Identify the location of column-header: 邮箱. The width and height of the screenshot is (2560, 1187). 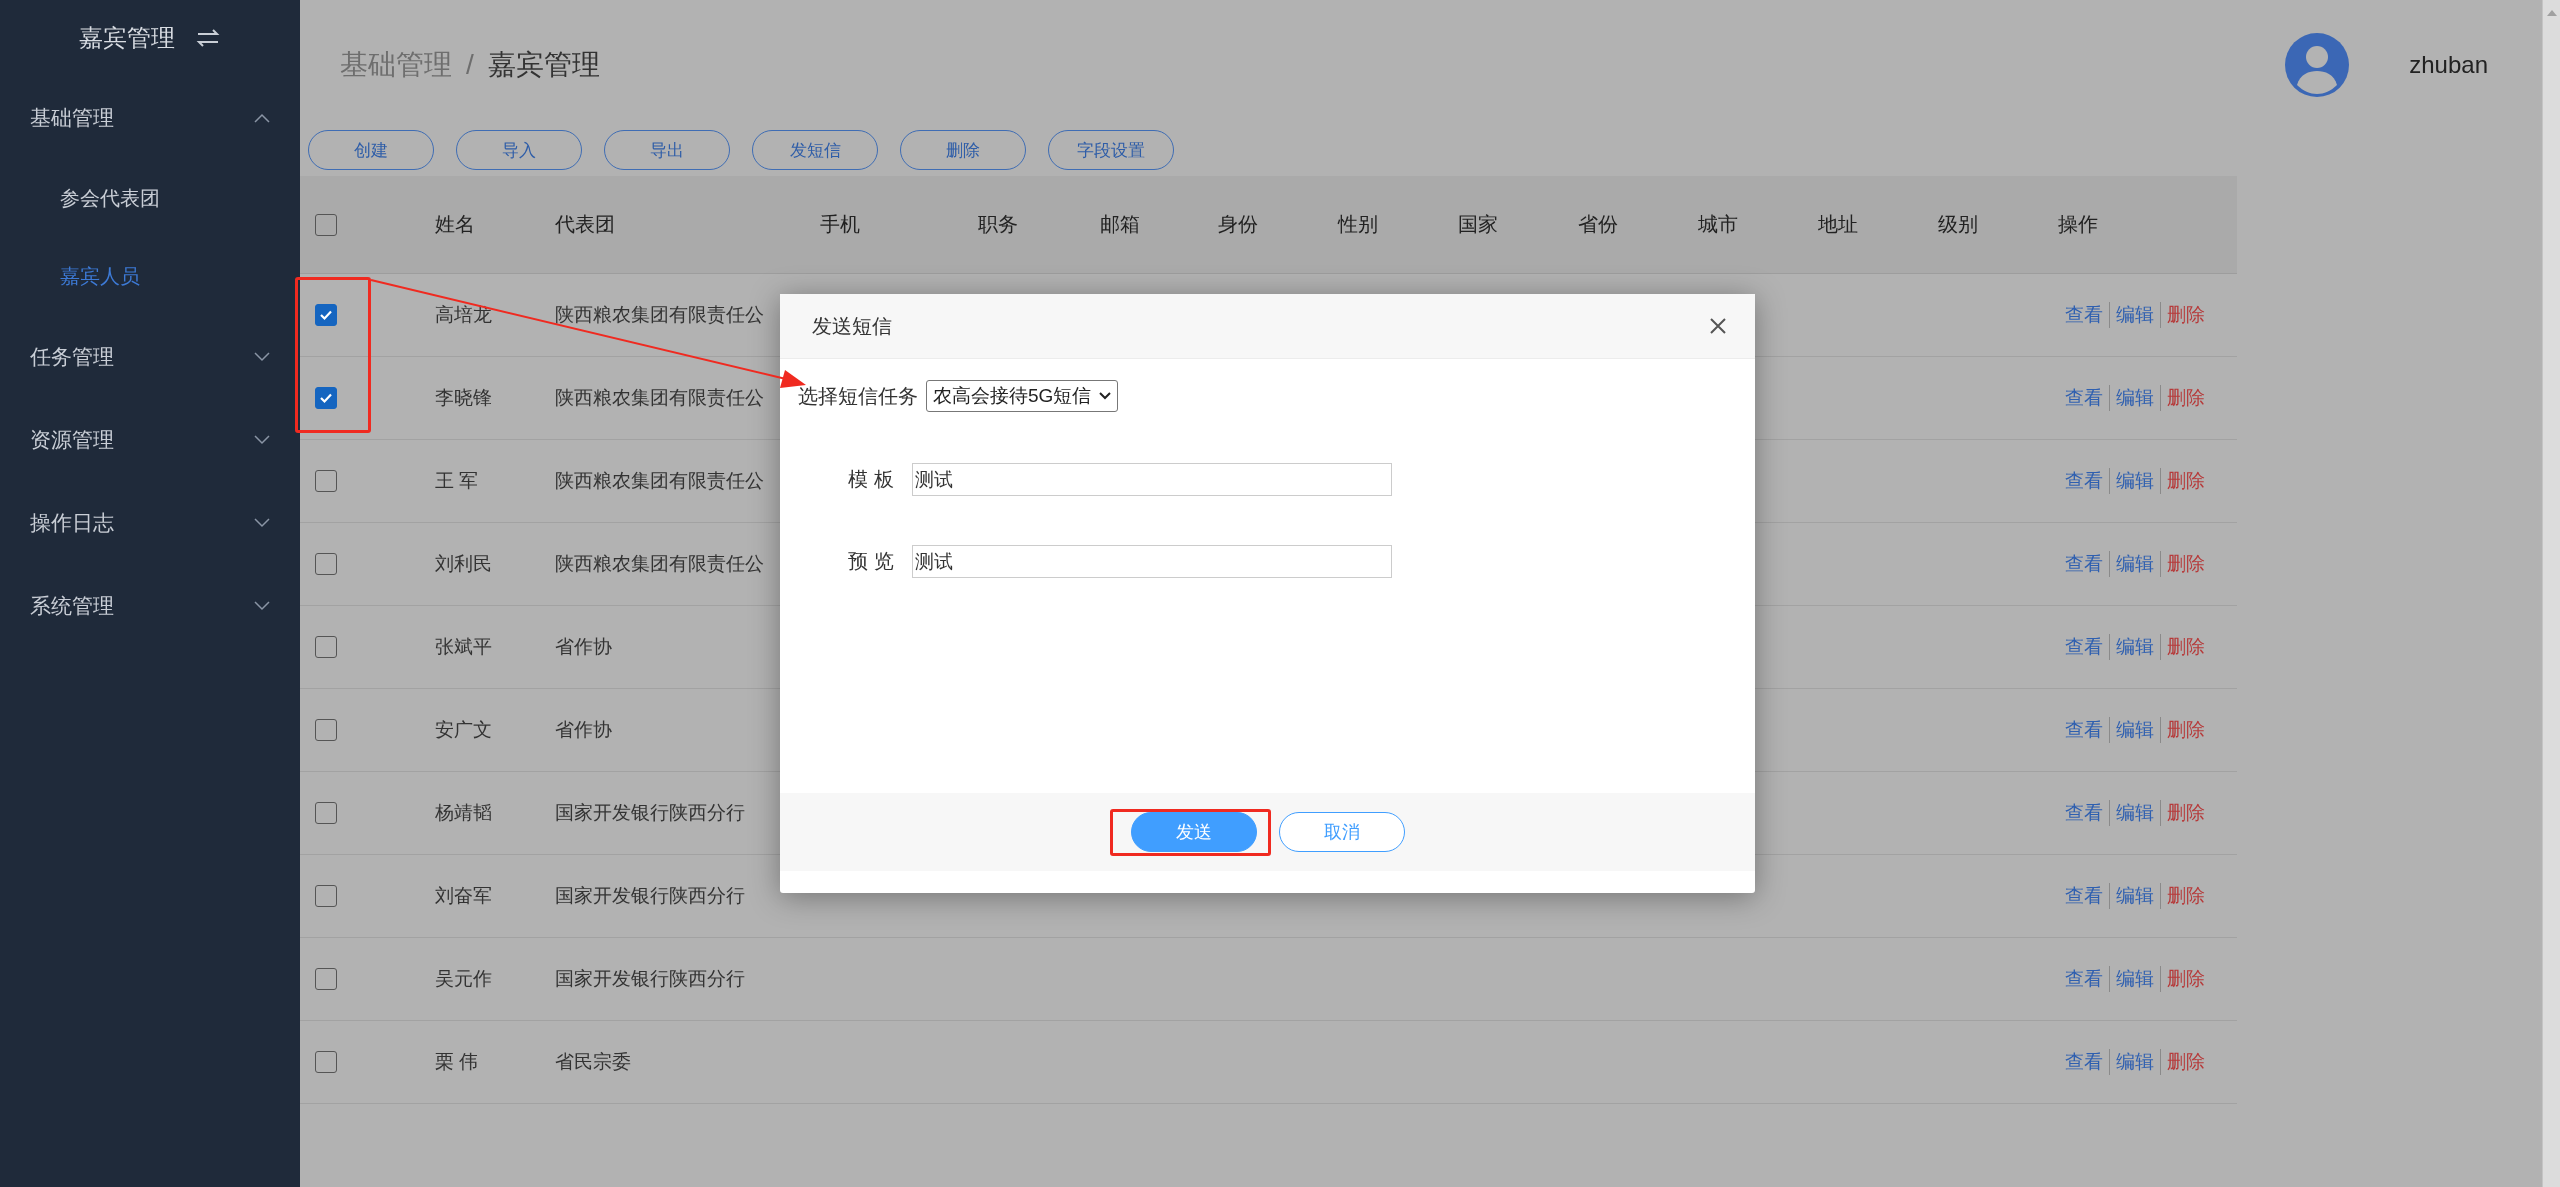
(1120, 224).